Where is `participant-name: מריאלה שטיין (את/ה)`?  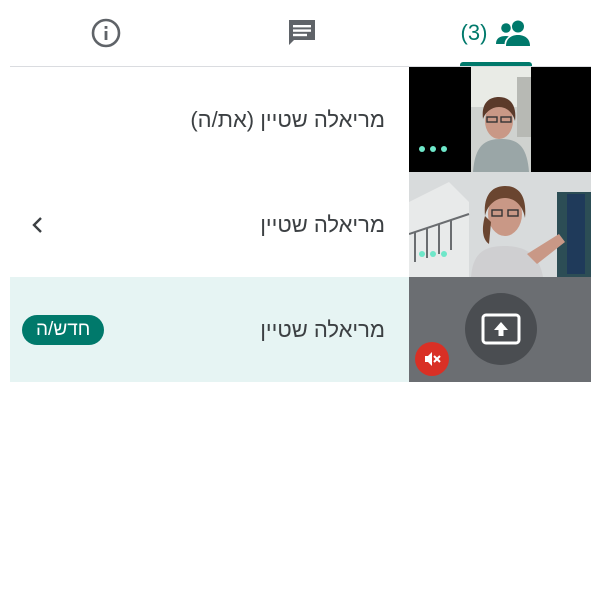 participant-name: מריאלה שטיין (את/ה) is located at coordinates (287, 119).